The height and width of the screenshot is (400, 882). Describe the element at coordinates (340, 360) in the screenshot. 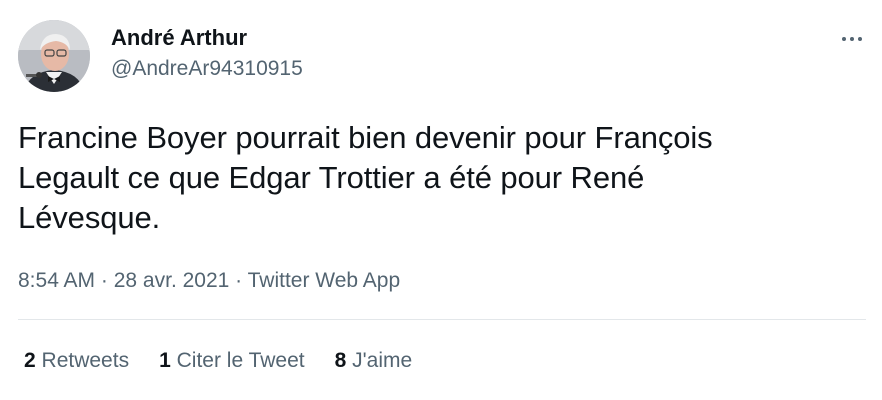

I see `likes-count: 8` at that location.